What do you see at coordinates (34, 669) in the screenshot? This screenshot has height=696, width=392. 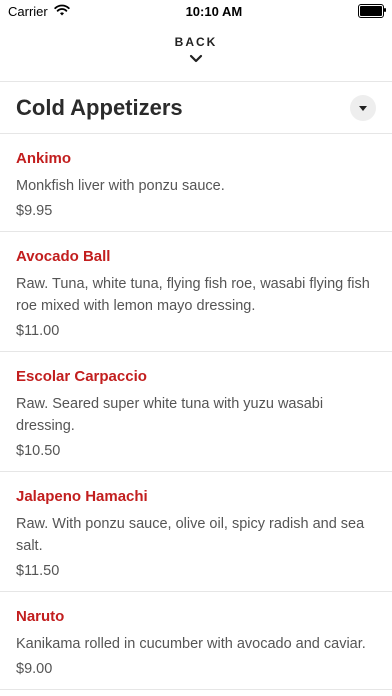 I see `menu-item-price: $9.00` at bounding box center [34, 669].